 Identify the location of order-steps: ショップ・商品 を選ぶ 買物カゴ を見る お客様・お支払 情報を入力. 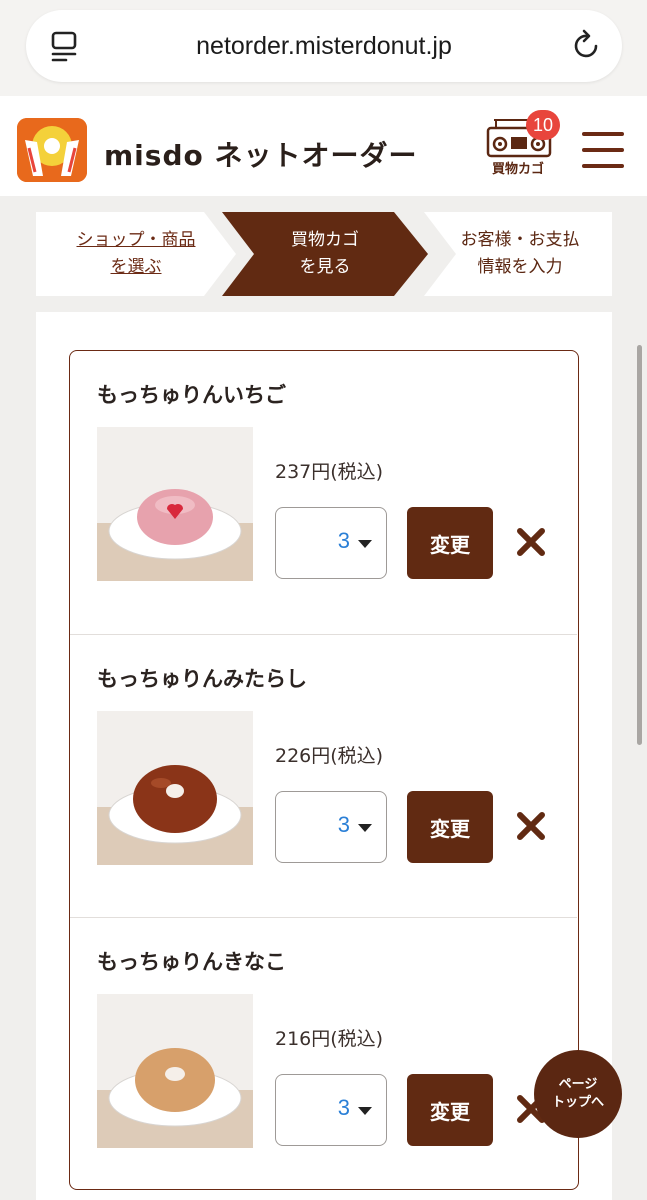
(324, 254).